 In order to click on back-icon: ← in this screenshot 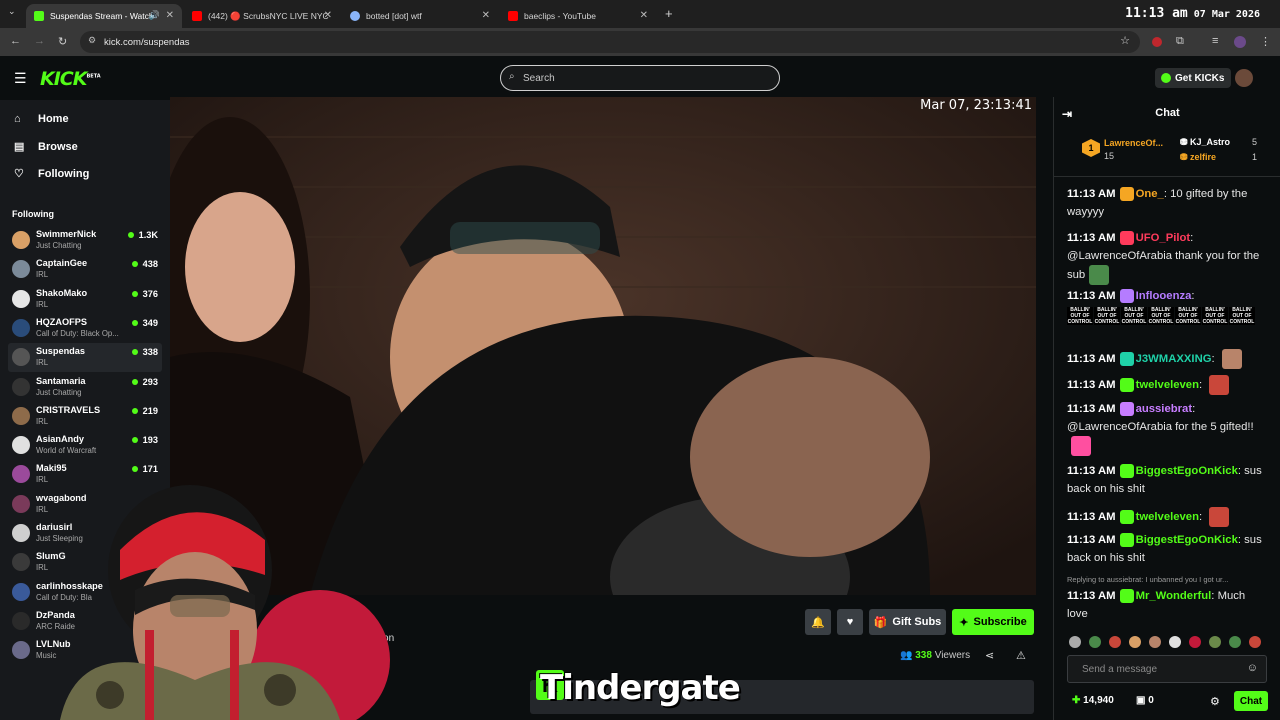, I will do `click(15, 41)`.